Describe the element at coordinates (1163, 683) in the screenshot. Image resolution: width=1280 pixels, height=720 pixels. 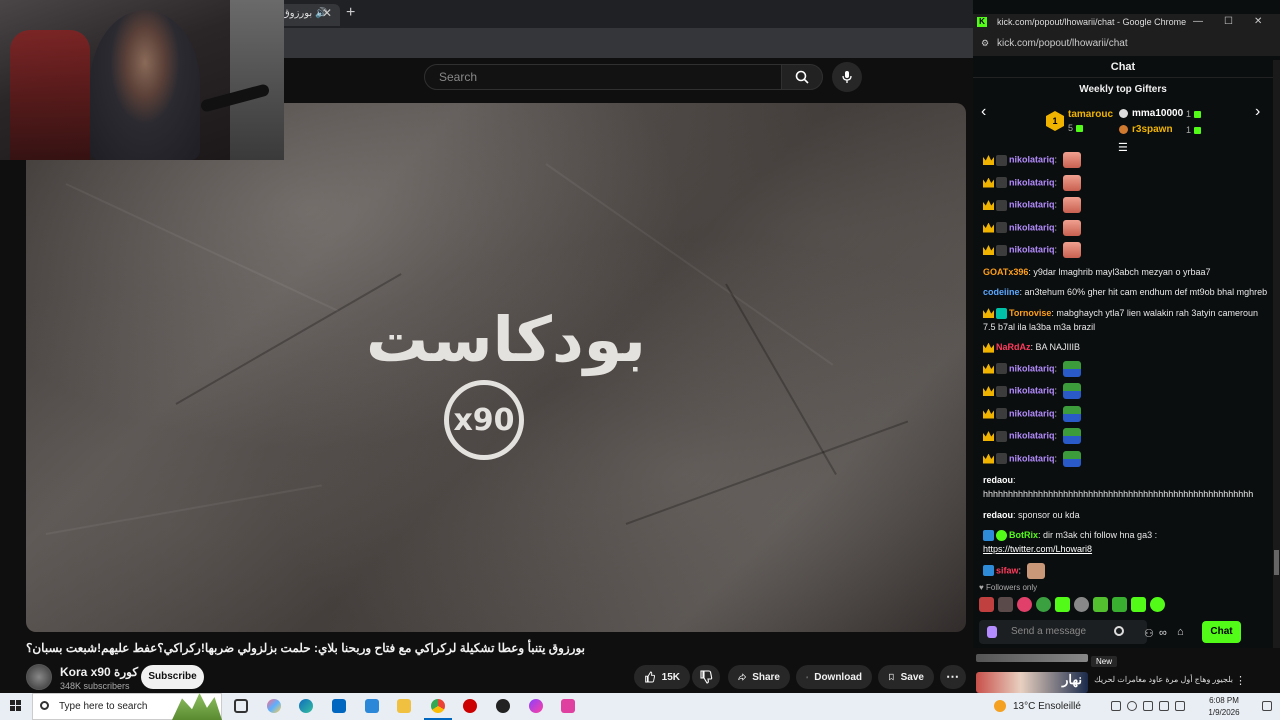
I see `video-title: بلجيور وهاج أول مرة عاود مغامرات لحريك` at that location.